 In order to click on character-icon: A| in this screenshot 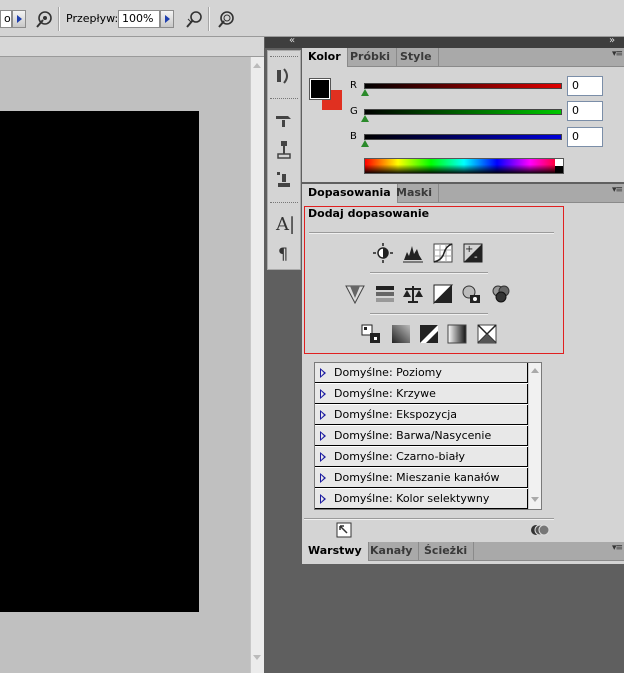, I will do `click(285, 224)`.